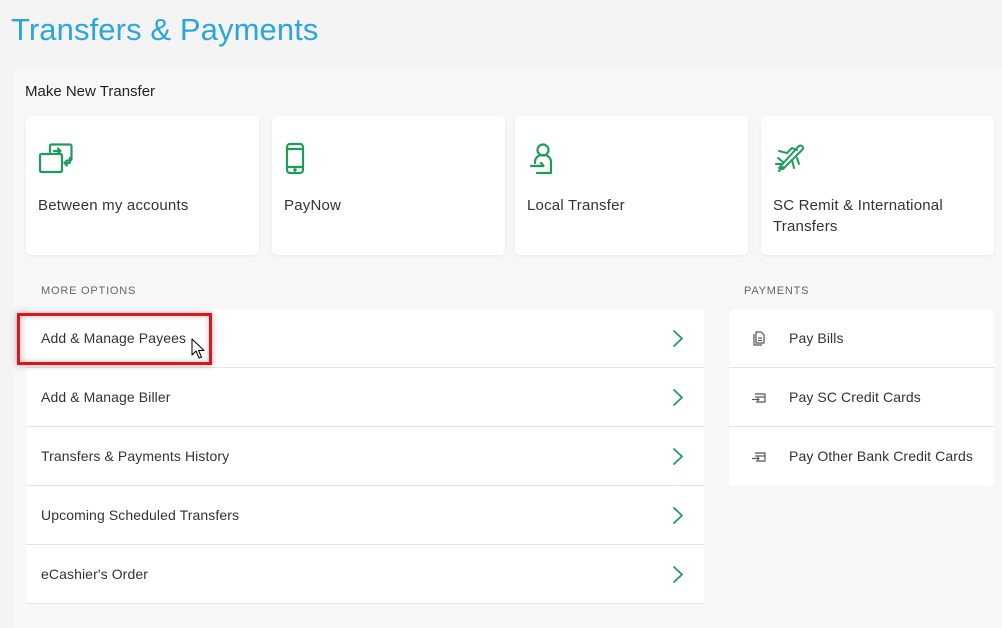 The image size is (1002, 628). Describe the element at coordinates (858, 216) in the screenshot. I see `card-label: SC Remit & International Transfers` at that location.